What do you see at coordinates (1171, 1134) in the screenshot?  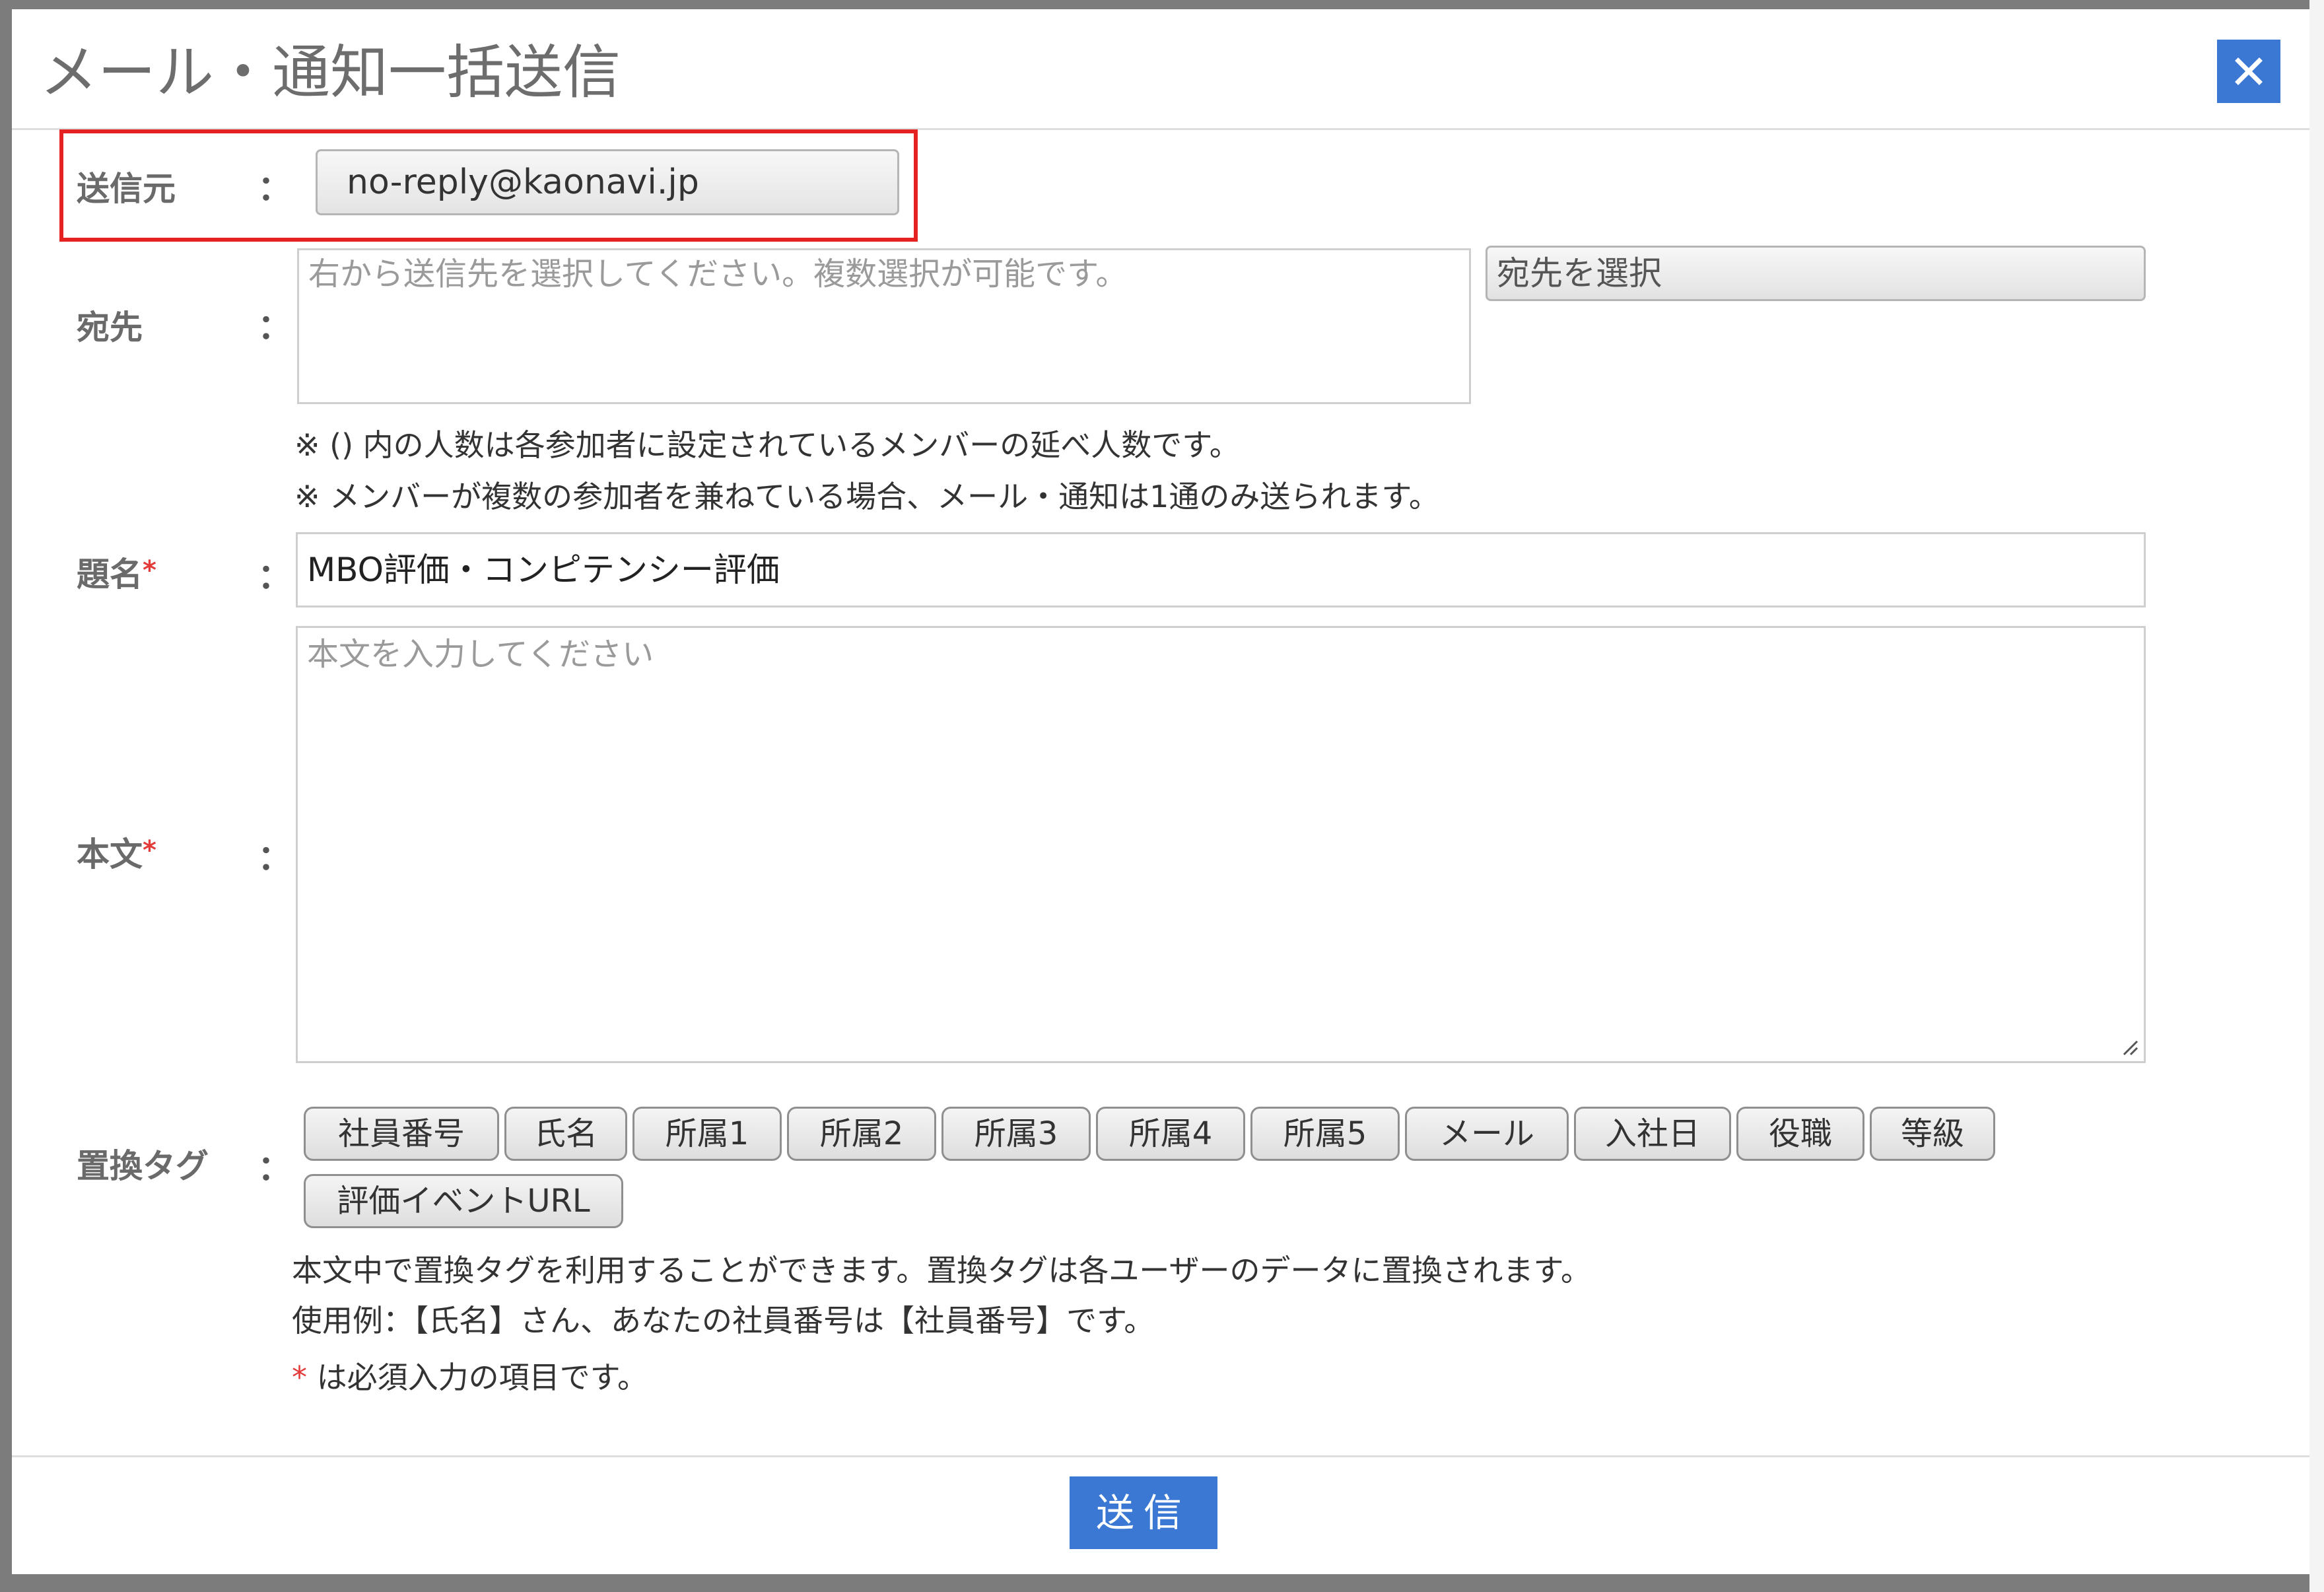 I see `tag-dept-4: 所属4` at bounding box center [1171, 1134].